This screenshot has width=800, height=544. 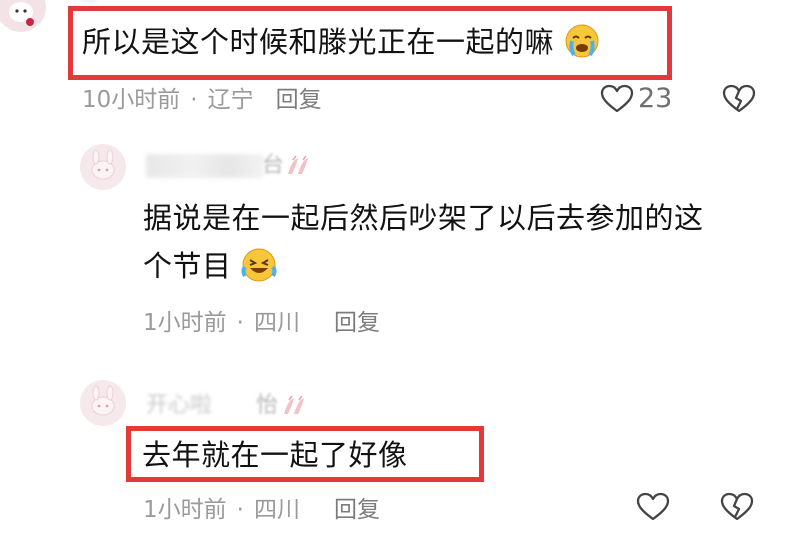 I want to click on reply1-meta: 1小时前 · 四川 回复, so click(x=261, y=323).